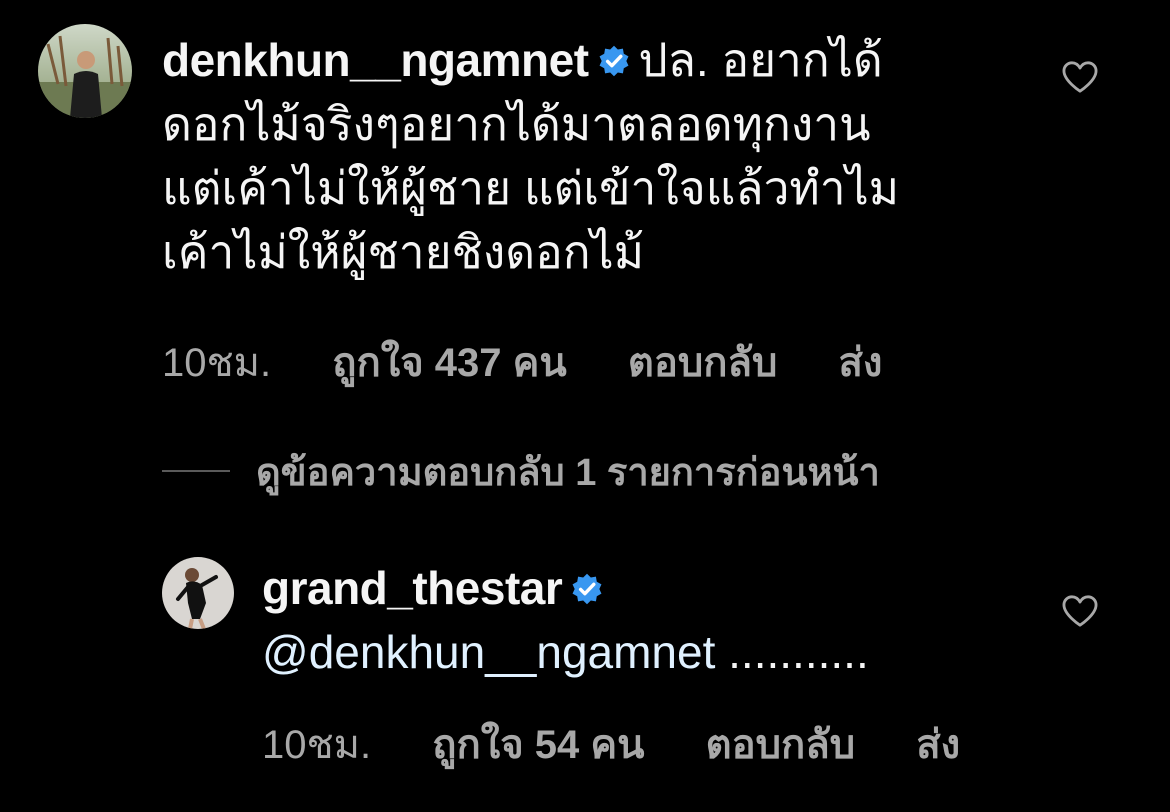 This screenshot has width=1170, height=812. What do you see at coordinates (938, 745) in the screenshot?
I see `reply-send-button: ส่ง` at bounding box center [938, 745].